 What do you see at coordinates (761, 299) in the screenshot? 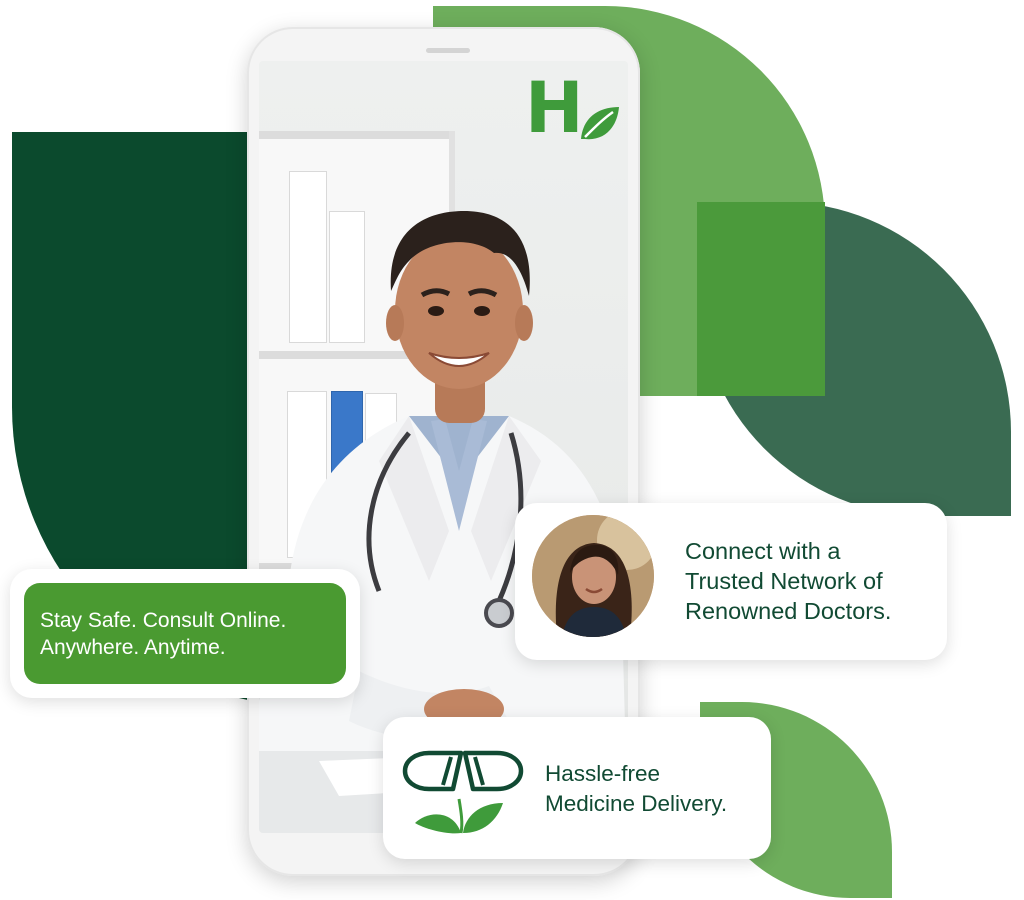
I see `decor-shape-overlap` at bounding box center [761, 299].